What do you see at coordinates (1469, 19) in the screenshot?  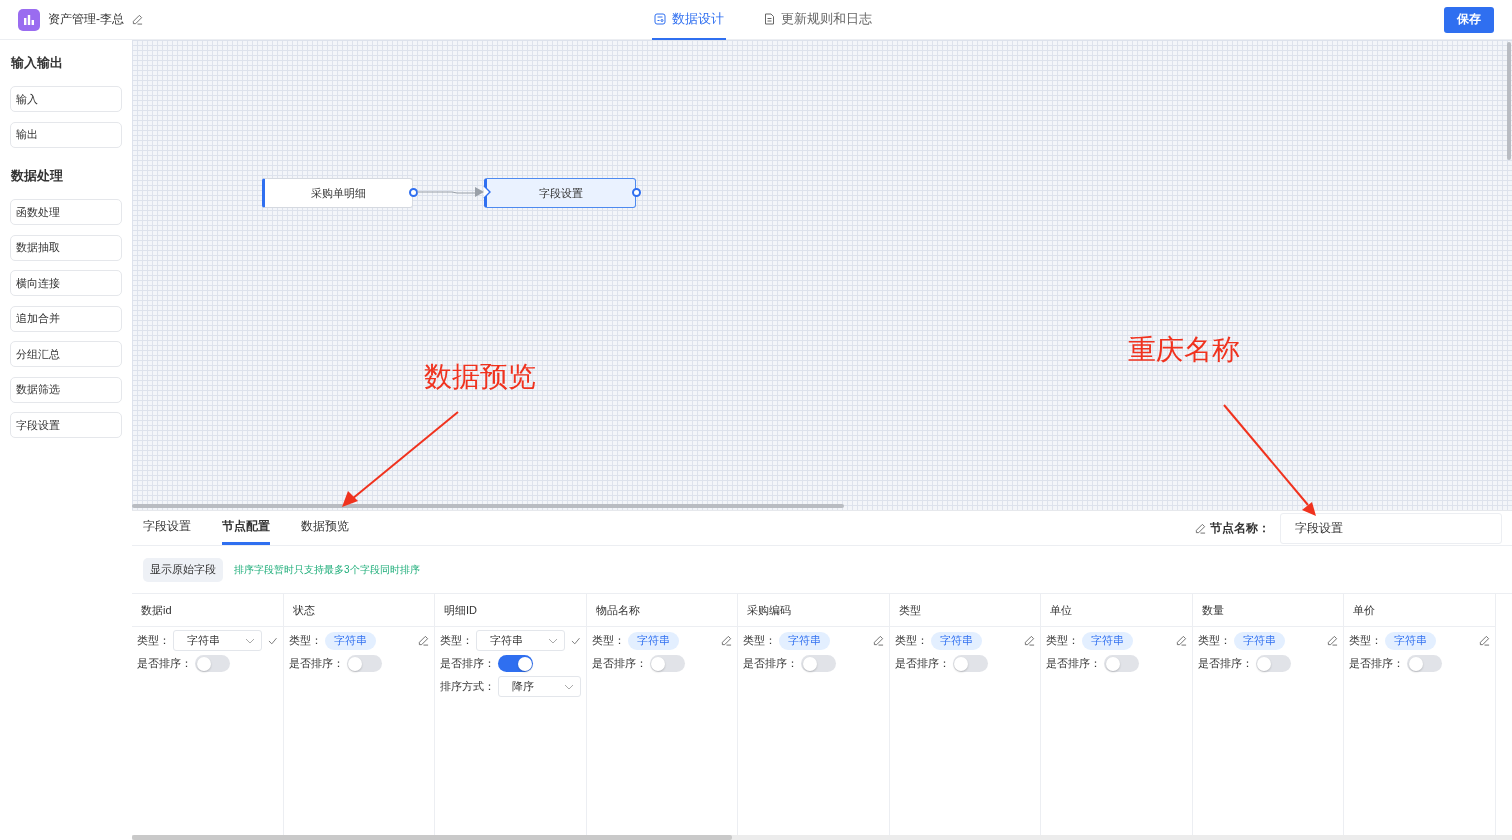 I see `save-button: 保存` at bounding box center [1469, 19].